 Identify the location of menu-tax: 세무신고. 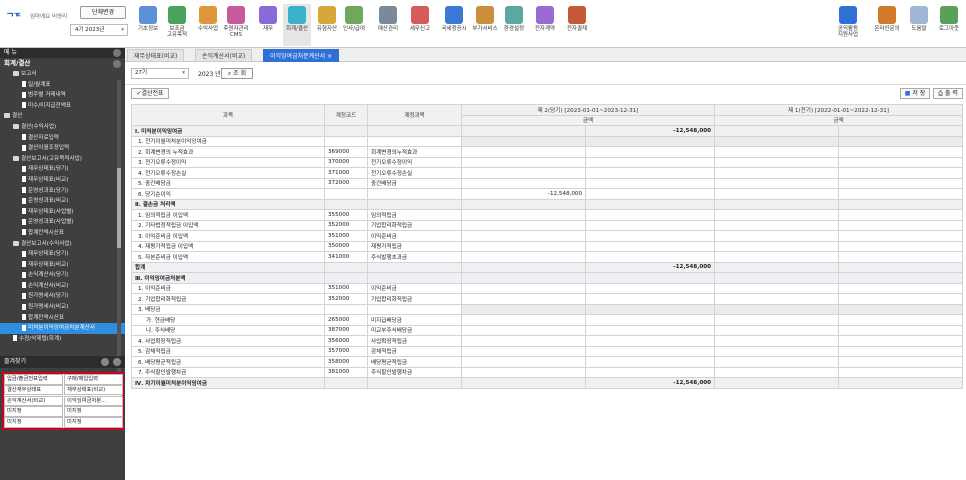
(420, 25).